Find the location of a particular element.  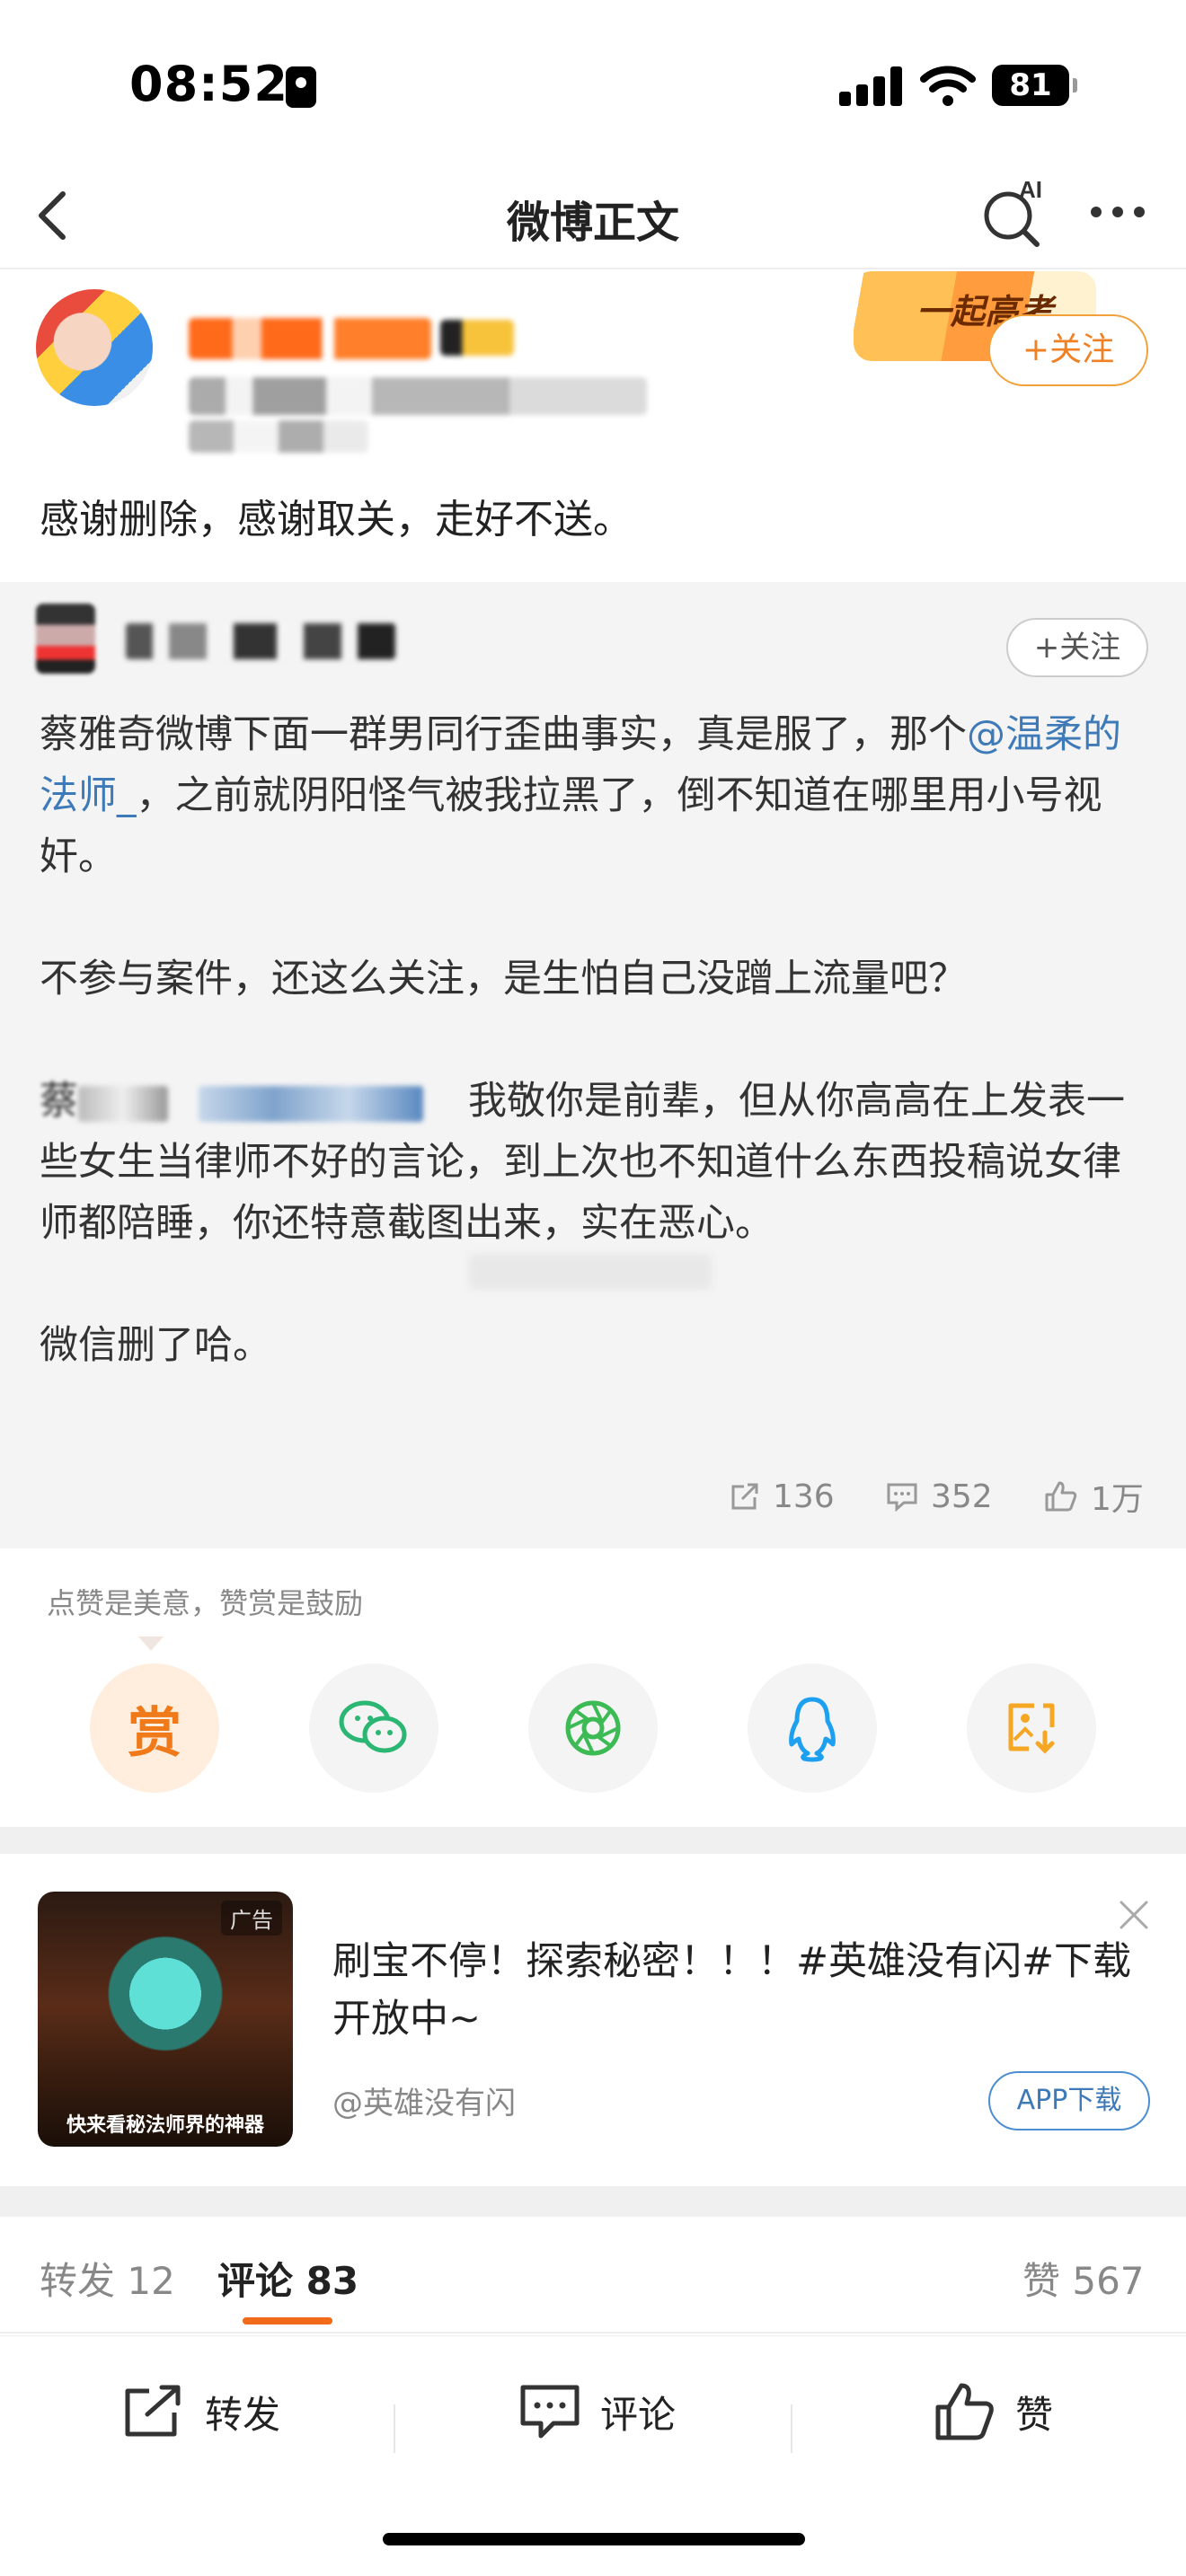

repost-button-label: 转发 is located at coordinates (243, 2414).